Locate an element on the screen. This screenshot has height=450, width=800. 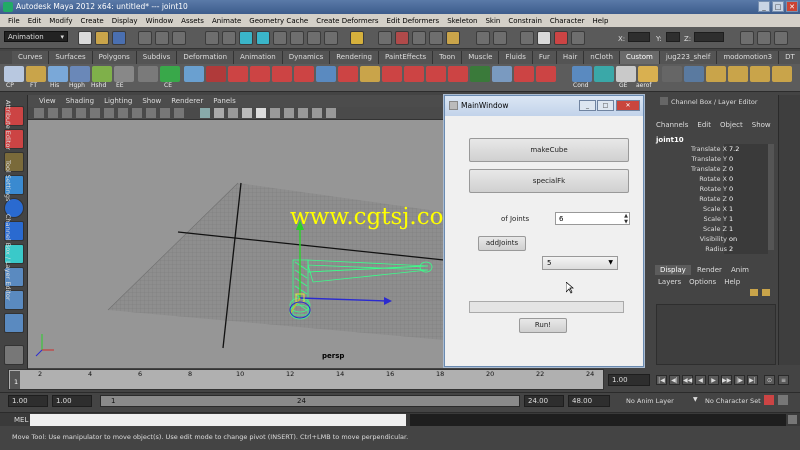
special-fk-button: specialFk is located at coordinates (549, 181).